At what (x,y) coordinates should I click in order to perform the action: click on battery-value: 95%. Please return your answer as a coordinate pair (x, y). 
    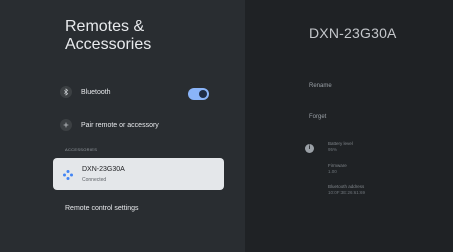
    Looking at the image, I should click on (333, 149).